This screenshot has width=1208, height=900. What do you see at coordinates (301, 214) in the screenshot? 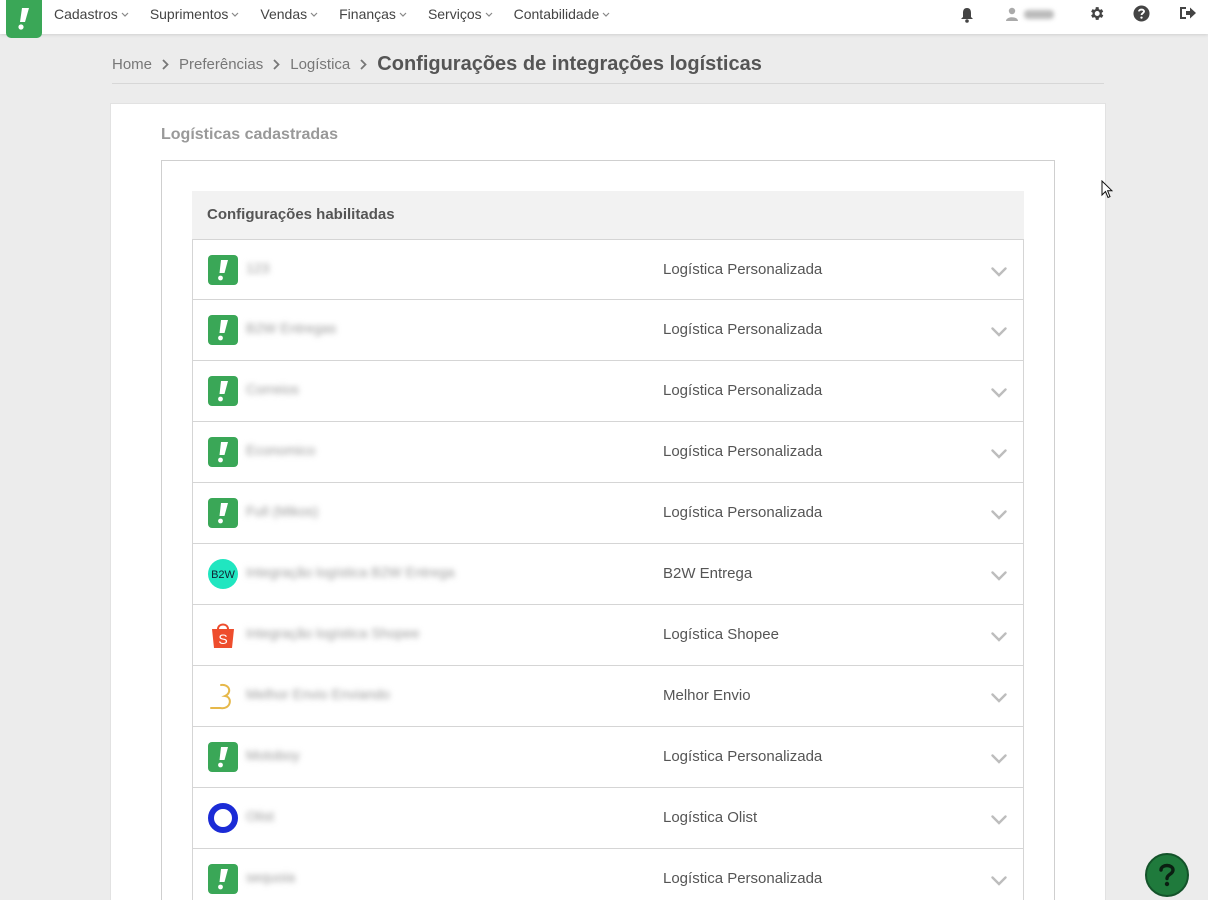
I see `list-header-label: Configurações habilitadas` at bounding box center [301, 214].